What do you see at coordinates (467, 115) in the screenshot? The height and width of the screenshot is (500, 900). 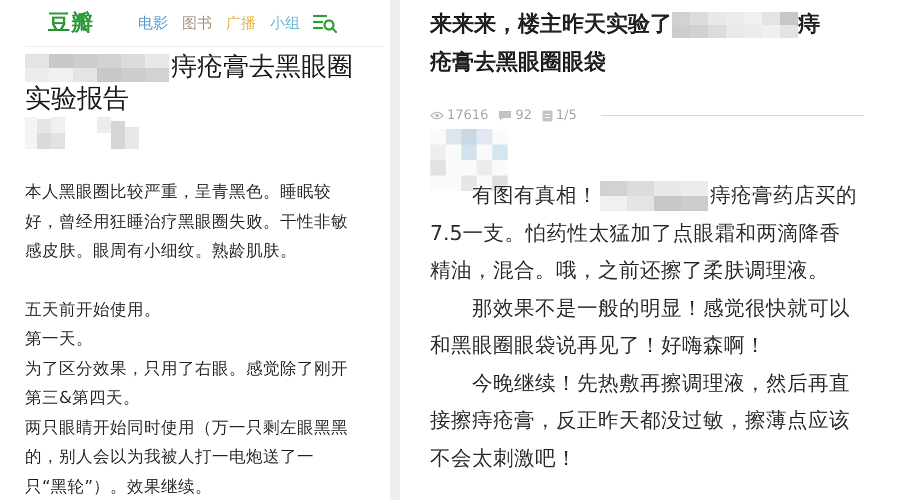 I see `stat-count: 17616` at bounding box center [467, 115].